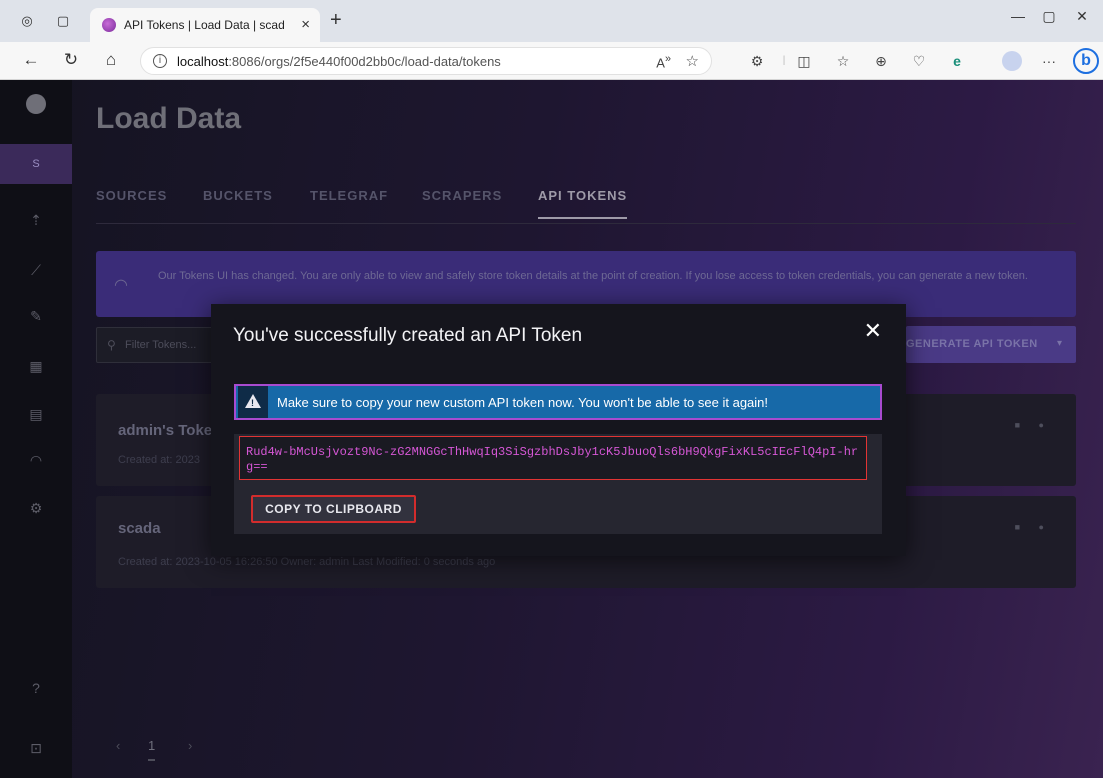  I want to click on generate-button-label: GENERATE API TOKEN, so click(972, 344).